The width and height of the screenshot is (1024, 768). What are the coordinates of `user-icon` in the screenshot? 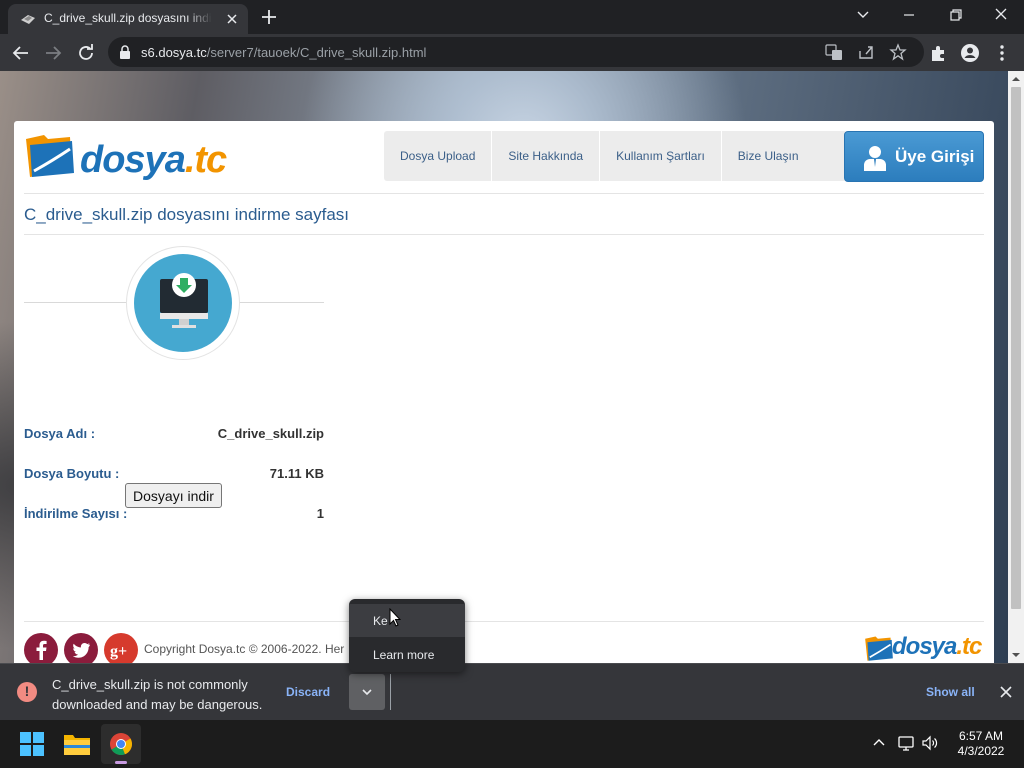 It's located at (875, 158).